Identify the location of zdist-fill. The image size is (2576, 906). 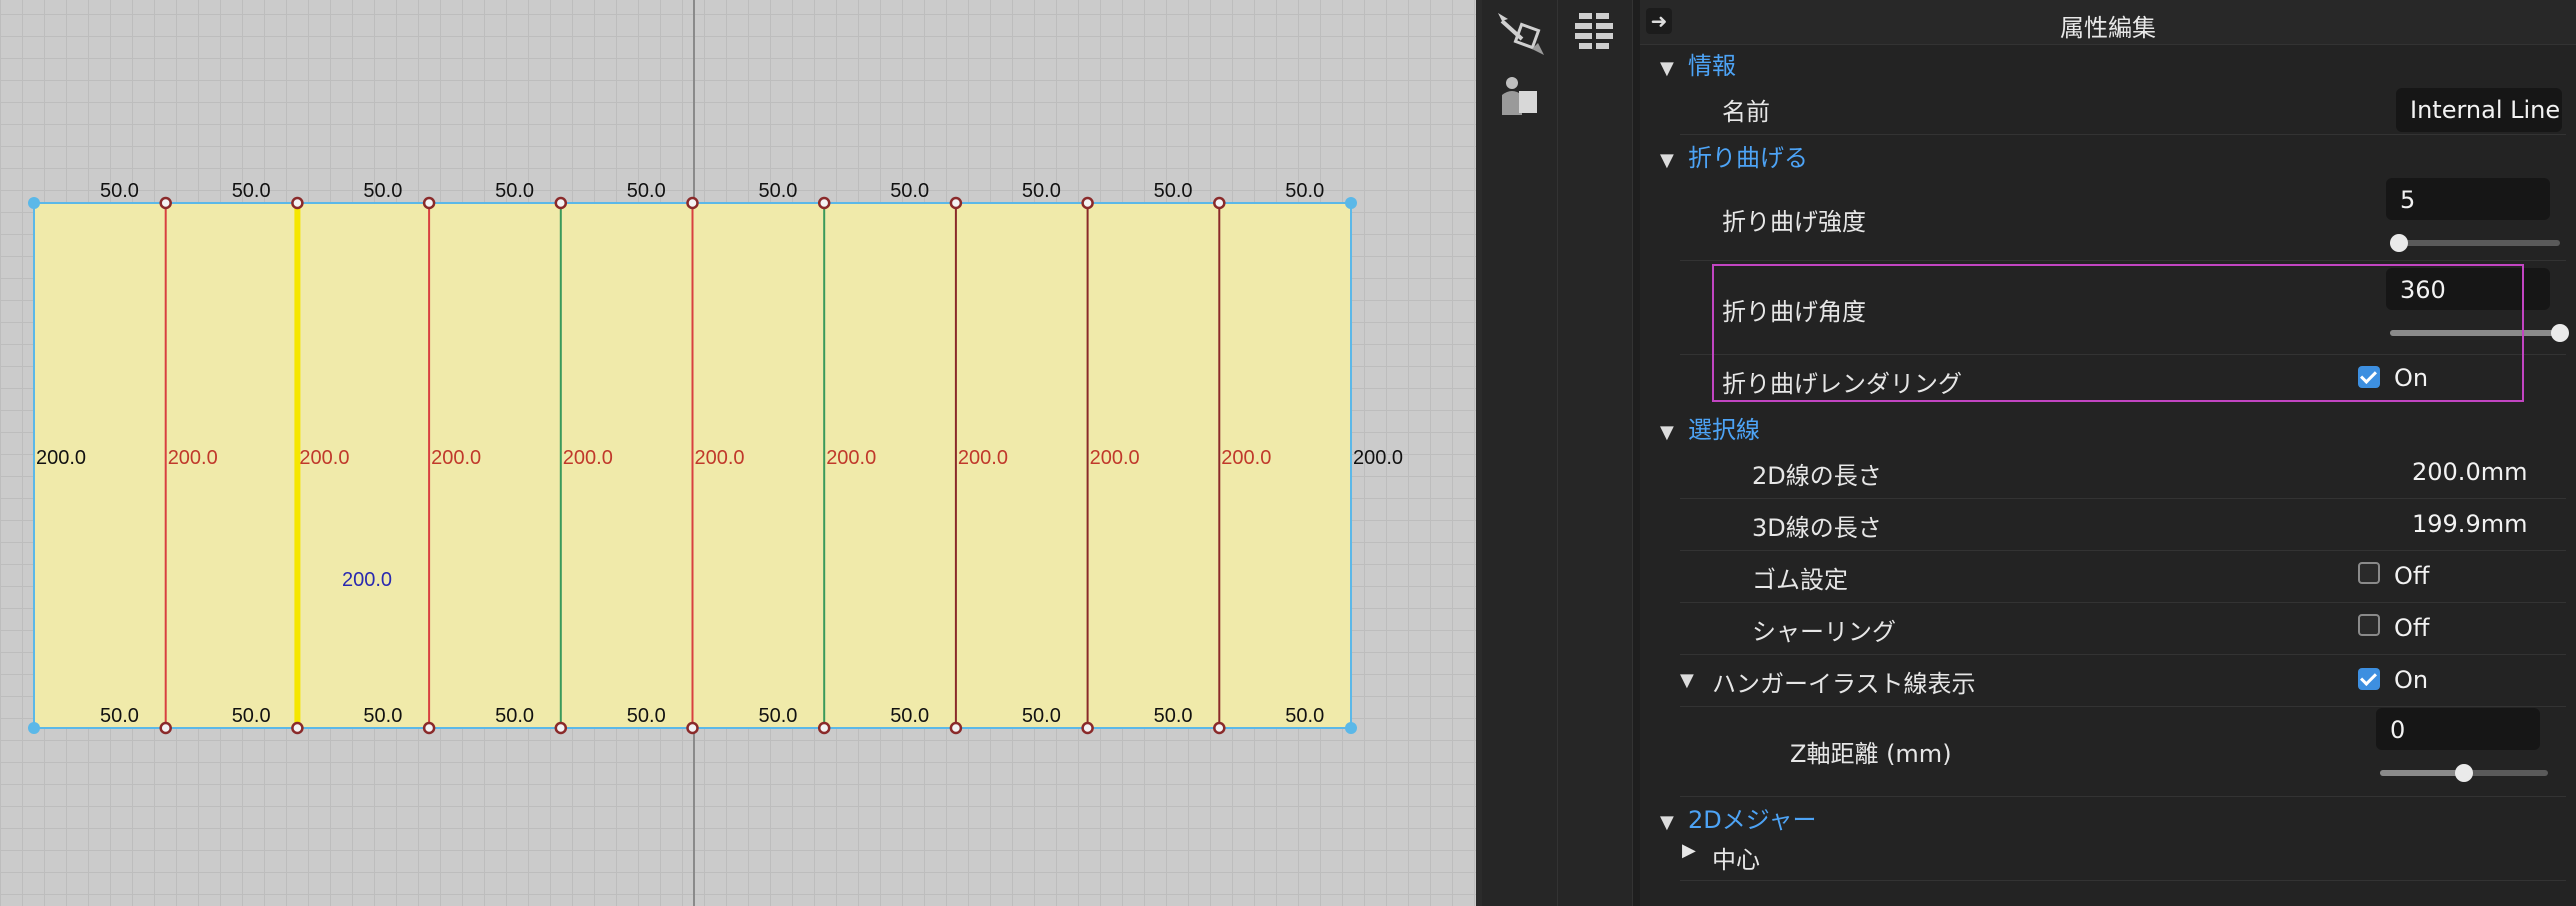
(2422, 773).